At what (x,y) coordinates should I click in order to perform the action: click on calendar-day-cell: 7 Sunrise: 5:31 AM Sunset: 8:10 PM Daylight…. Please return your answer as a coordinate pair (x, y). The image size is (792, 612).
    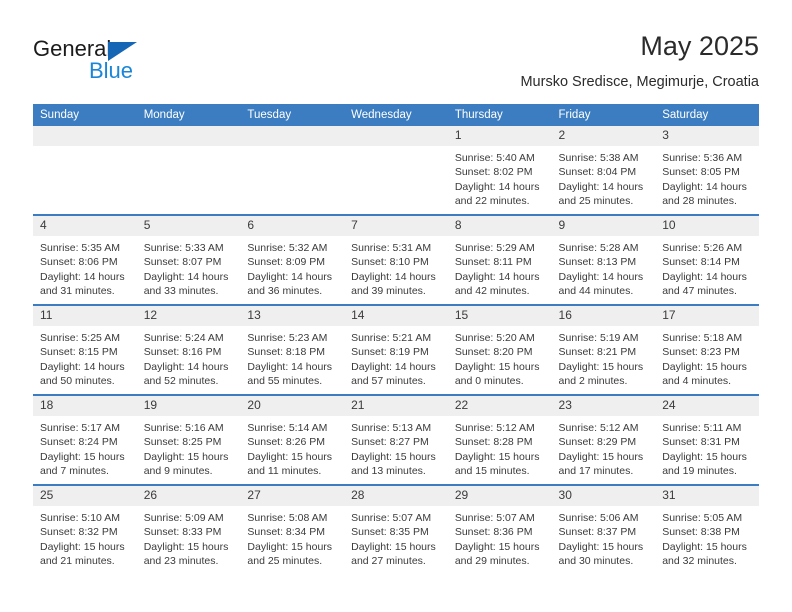
    Looking at the image, I should click on (396, 259).